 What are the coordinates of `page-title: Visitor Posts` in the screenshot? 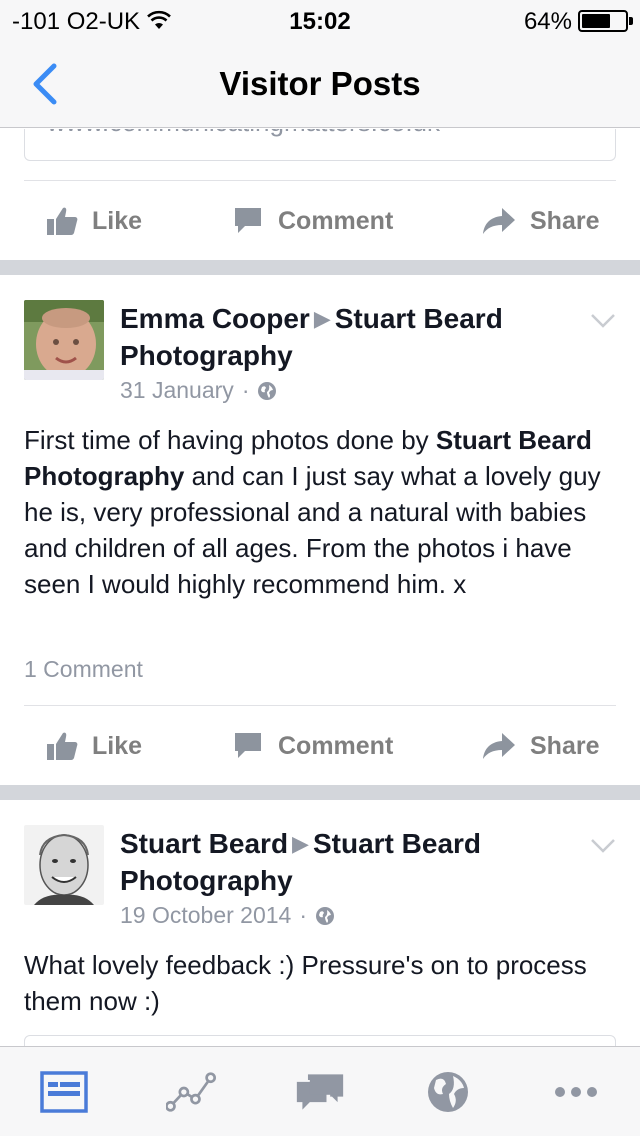 It's located at (320, 83).